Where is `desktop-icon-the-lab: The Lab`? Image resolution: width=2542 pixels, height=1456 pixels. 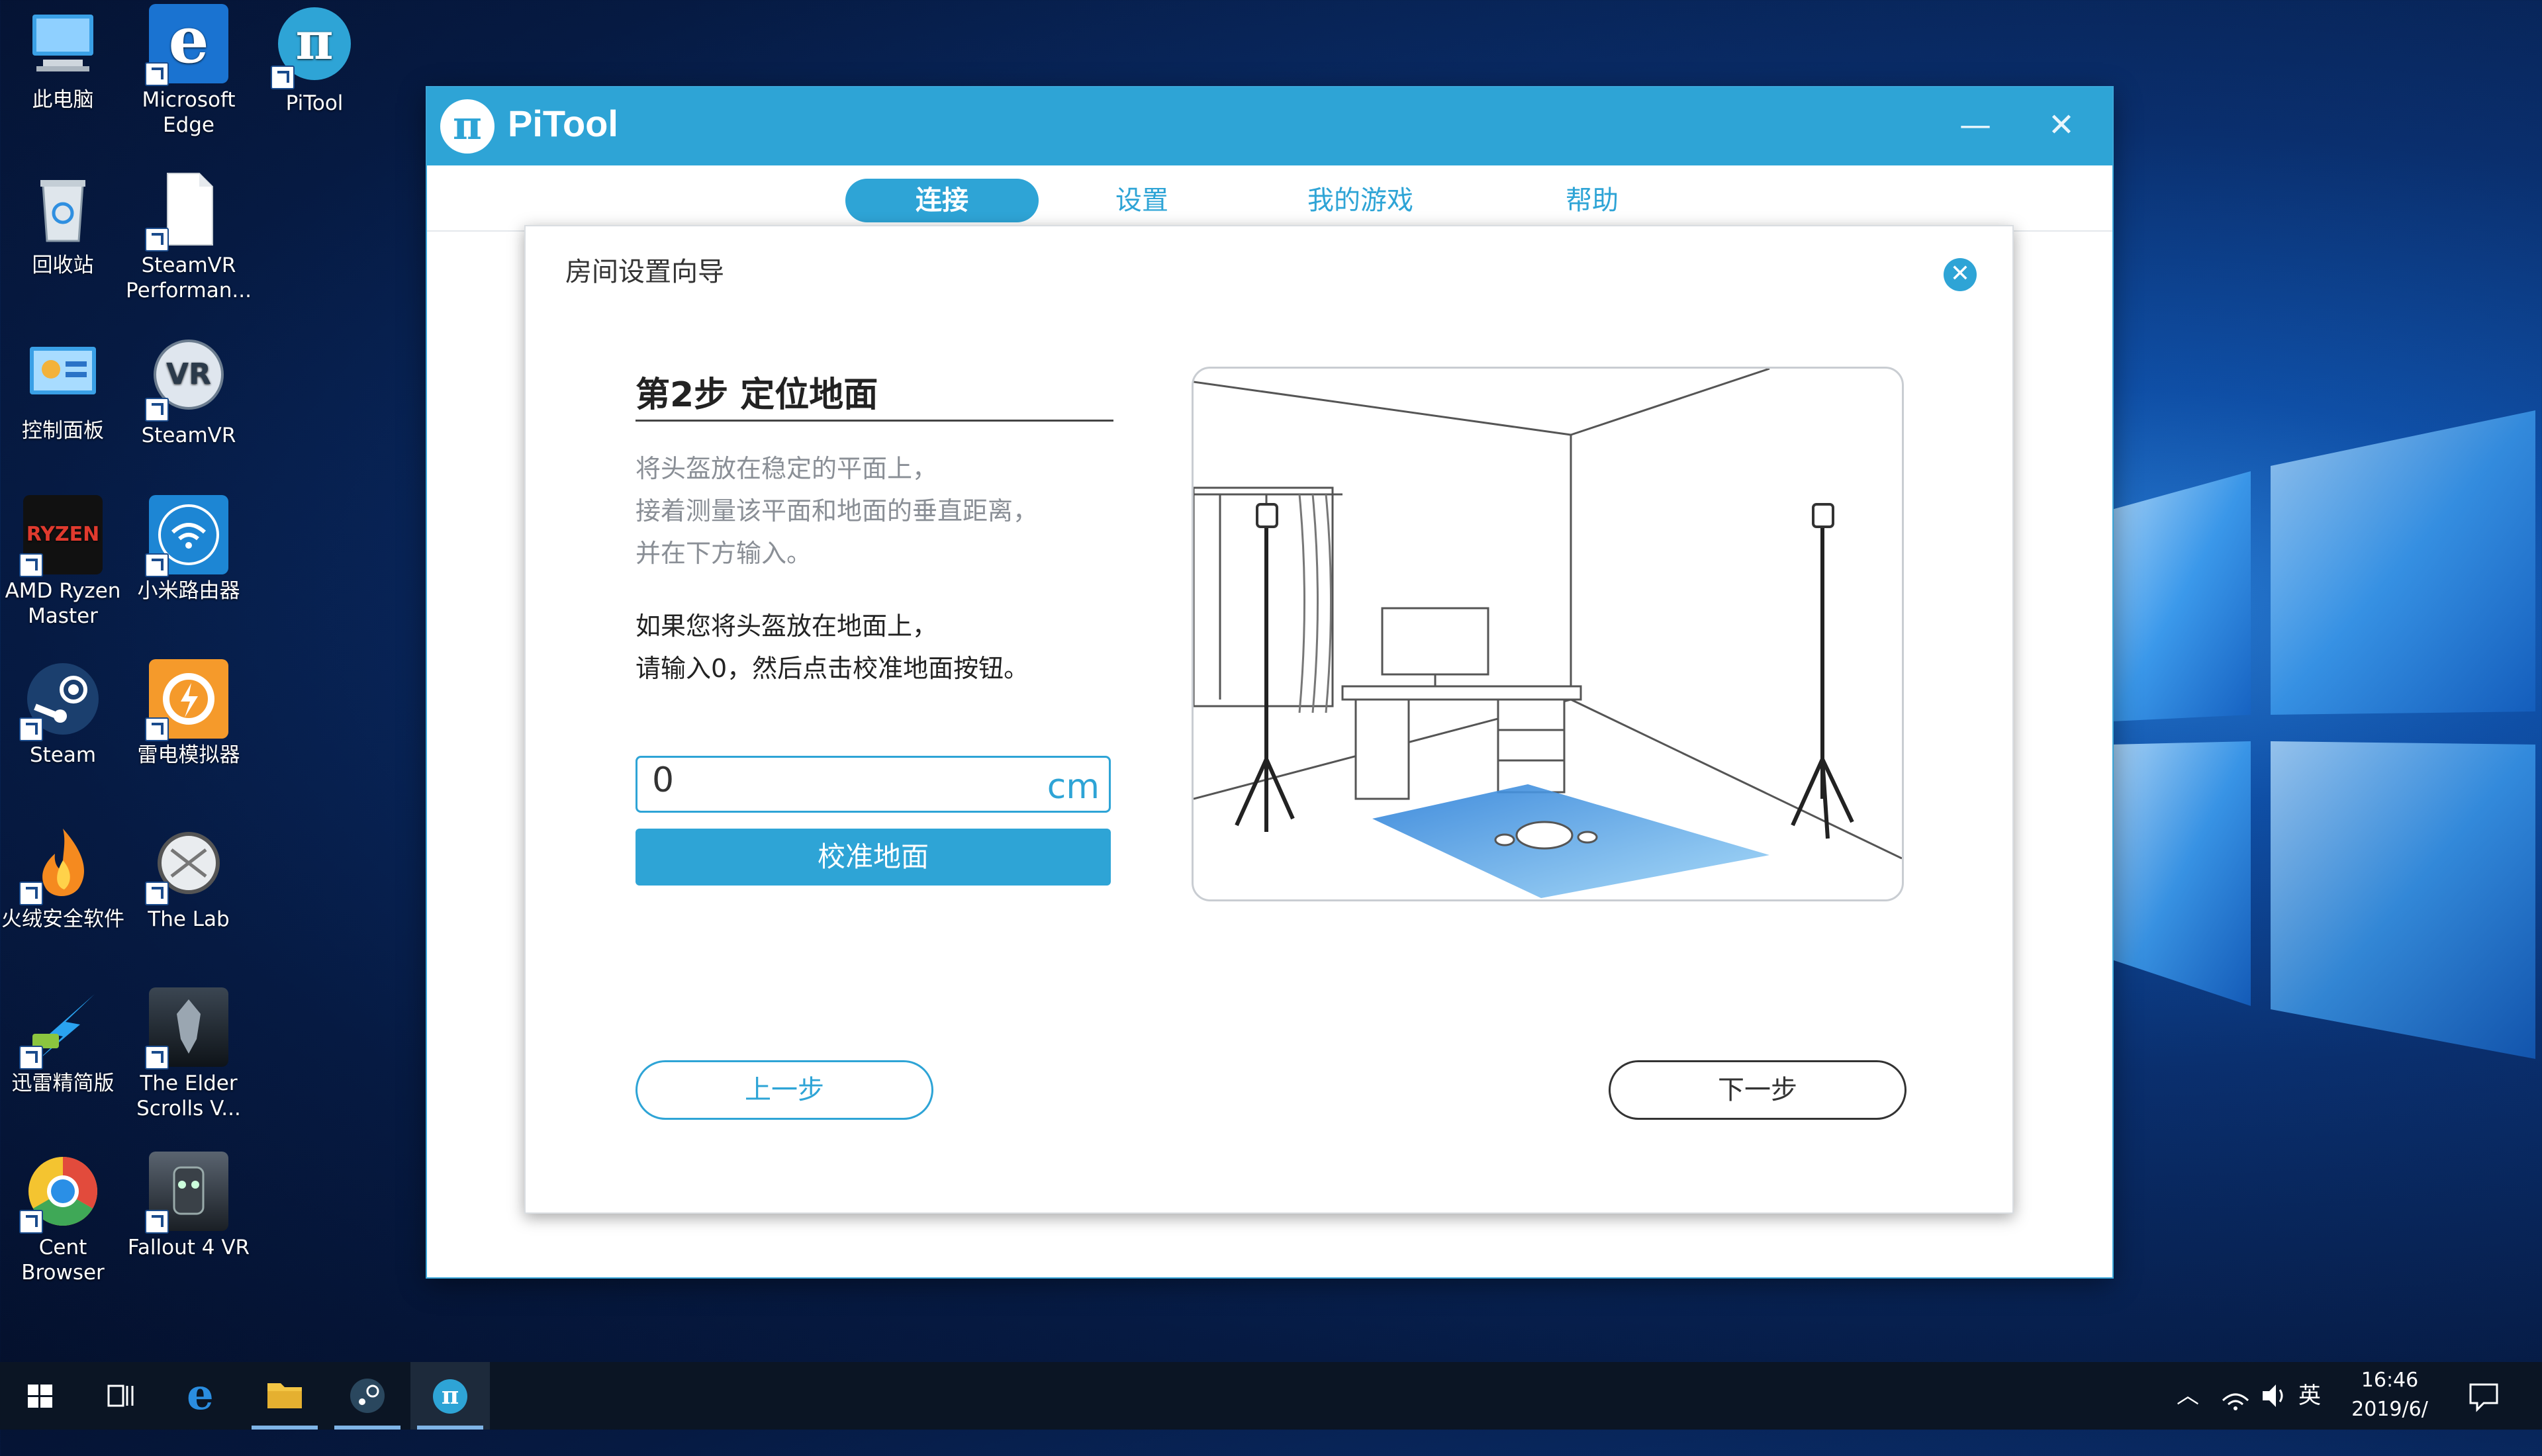 desktop-icon-the-lab: The Lab is located at coordinates (189, 877).